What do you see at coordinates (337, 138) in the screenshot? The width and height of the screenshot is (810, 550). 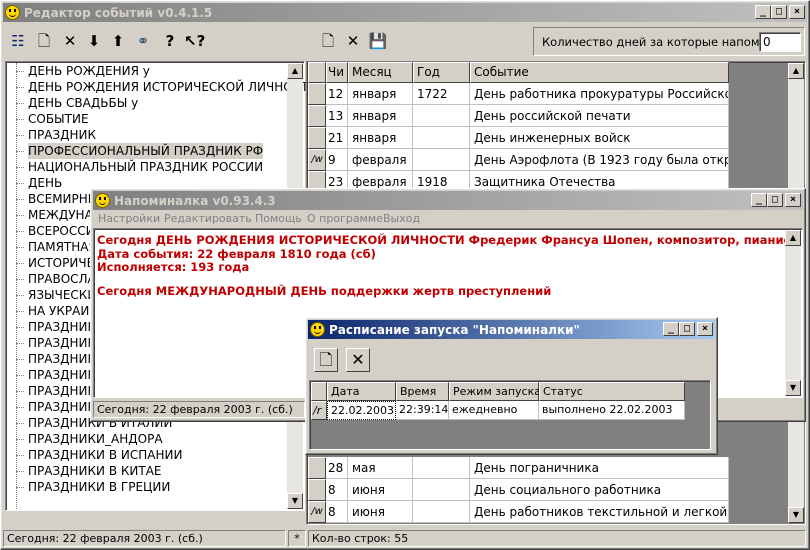 I see `cell-day: 21` at bounding box center [337, 138].